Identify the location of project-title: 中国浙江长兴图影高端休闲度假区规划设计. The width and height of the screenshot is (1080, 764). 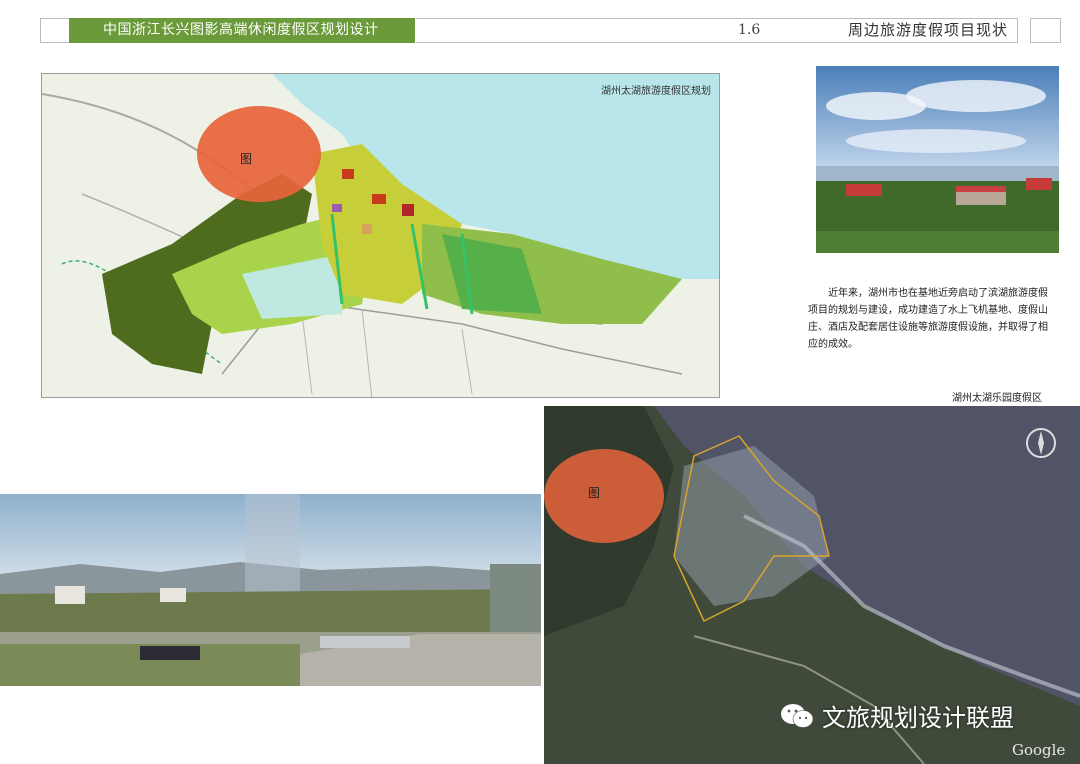
(242, 30).